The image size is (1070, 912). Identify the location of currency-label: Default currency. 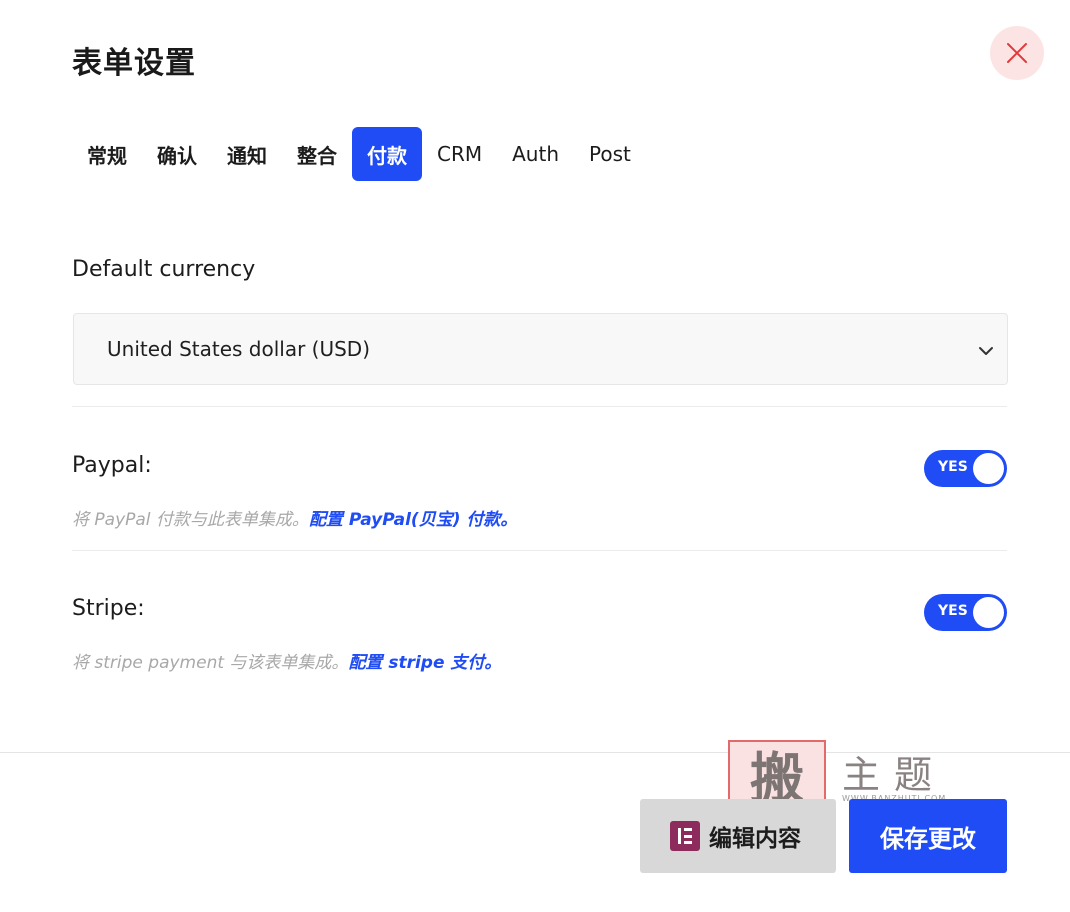
(164, 269).